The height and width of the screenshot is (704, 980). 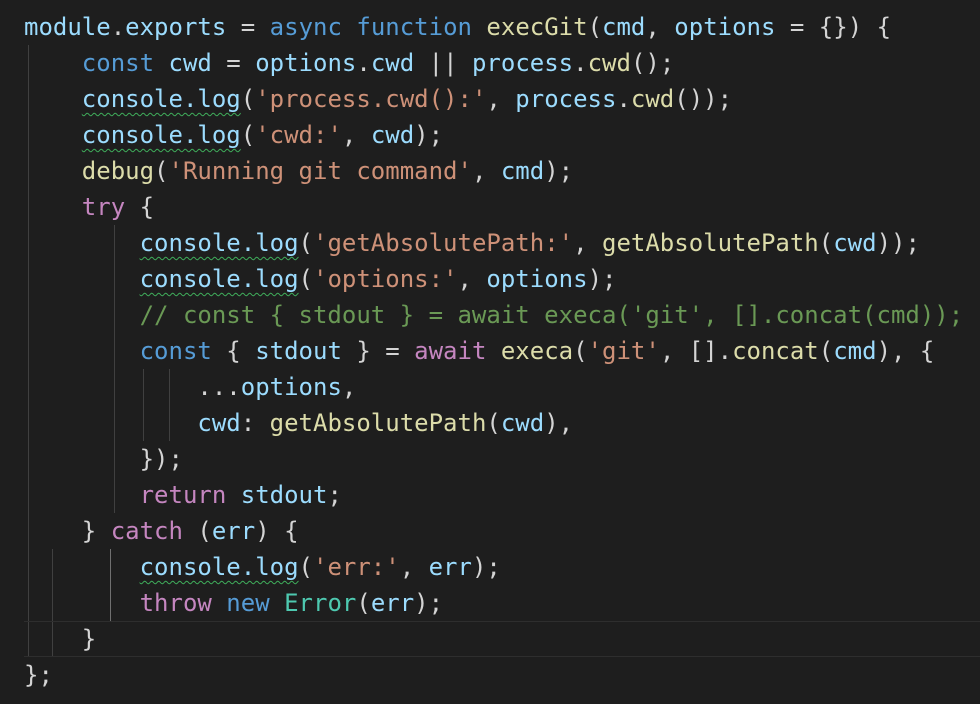 I want to click on code-text: console.log('options:', options);, so click(x=320, y=279).